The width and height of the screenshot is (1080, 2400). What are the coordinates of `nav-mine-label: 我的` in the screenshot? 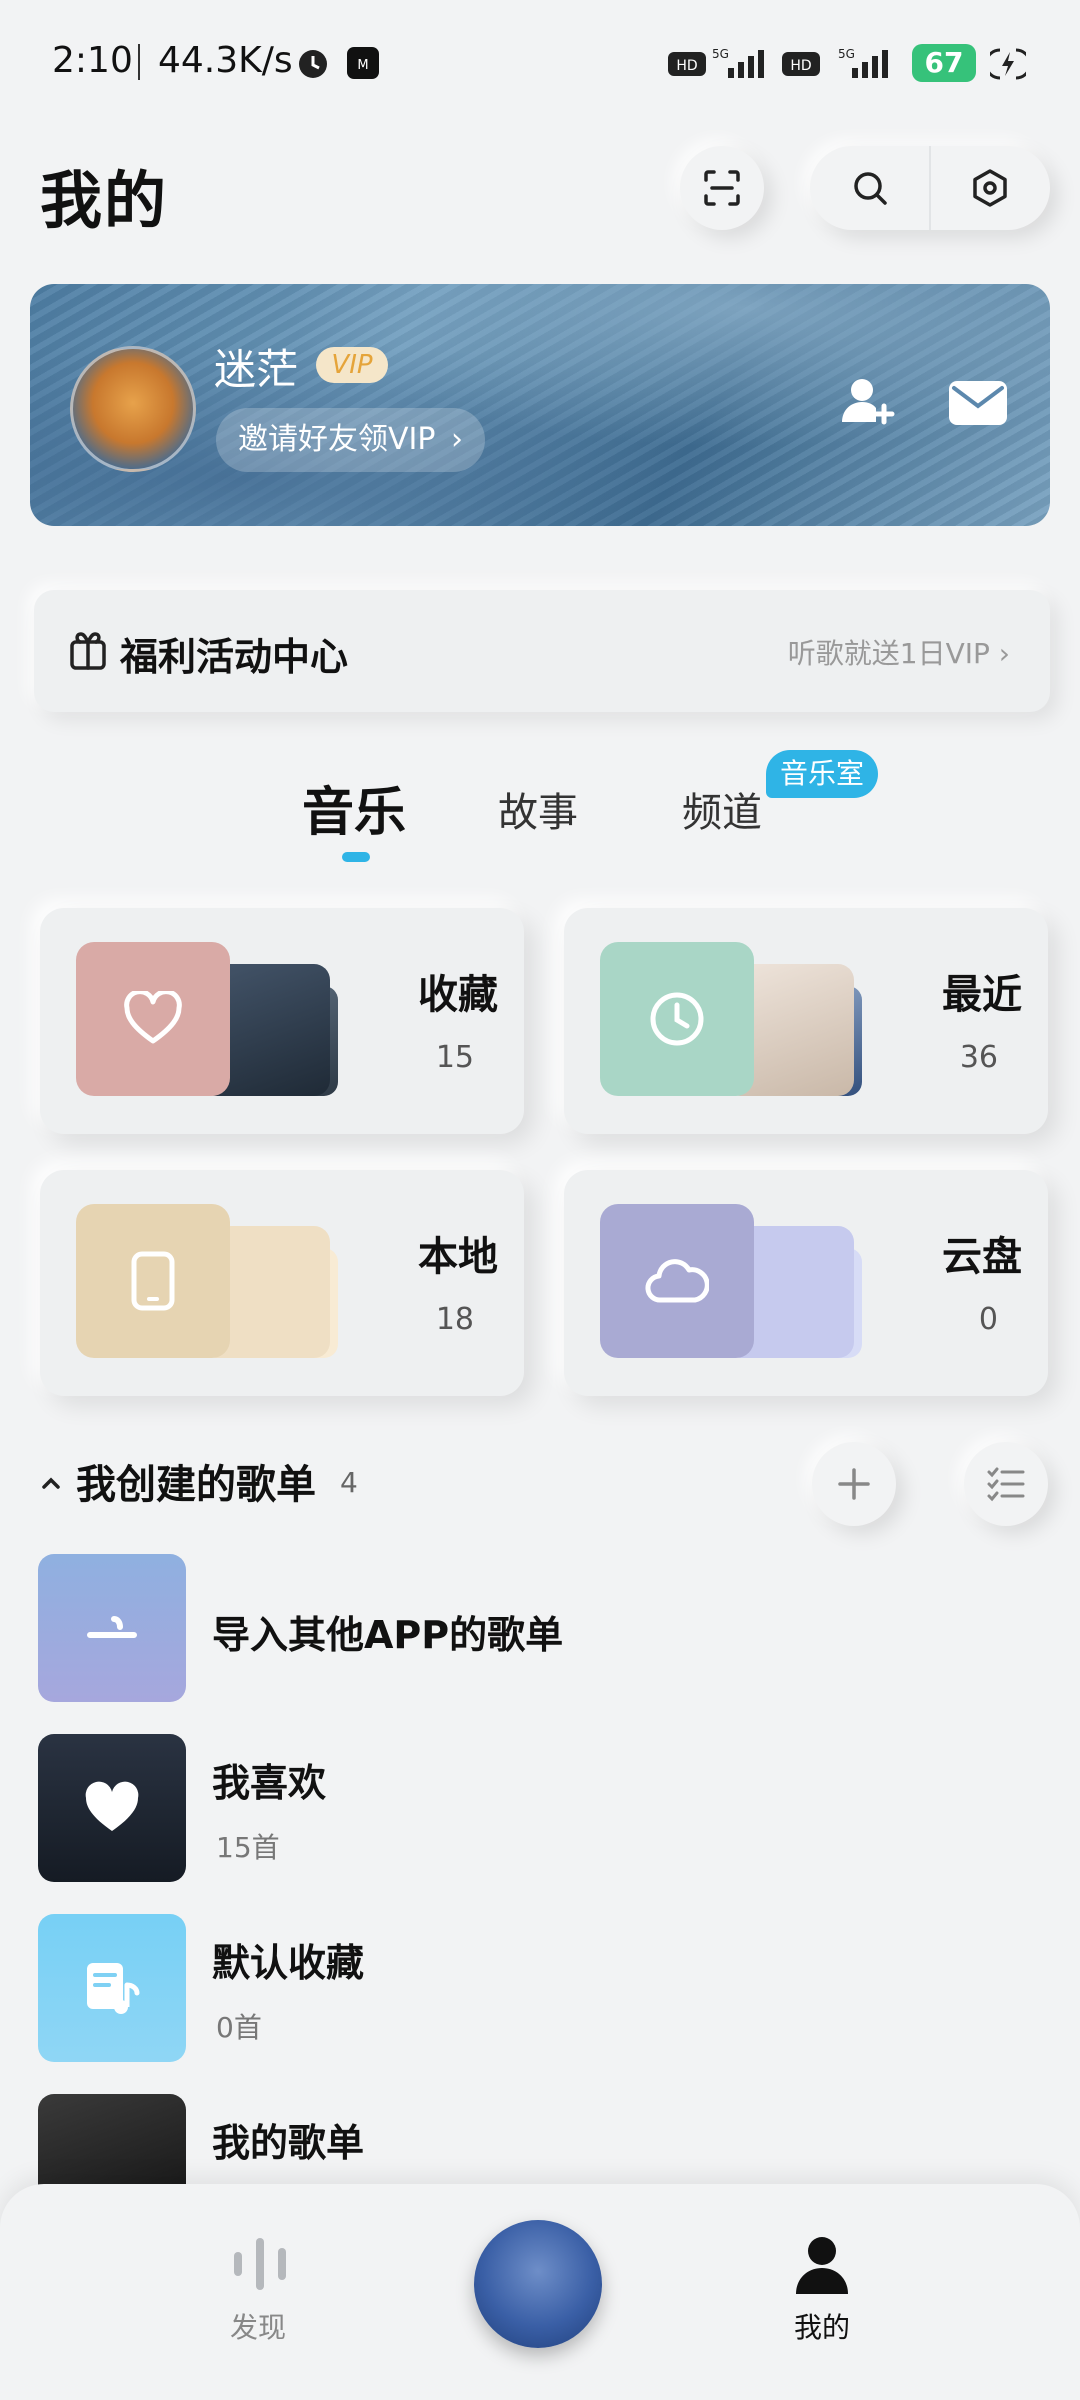 It's located at (822, 2327).